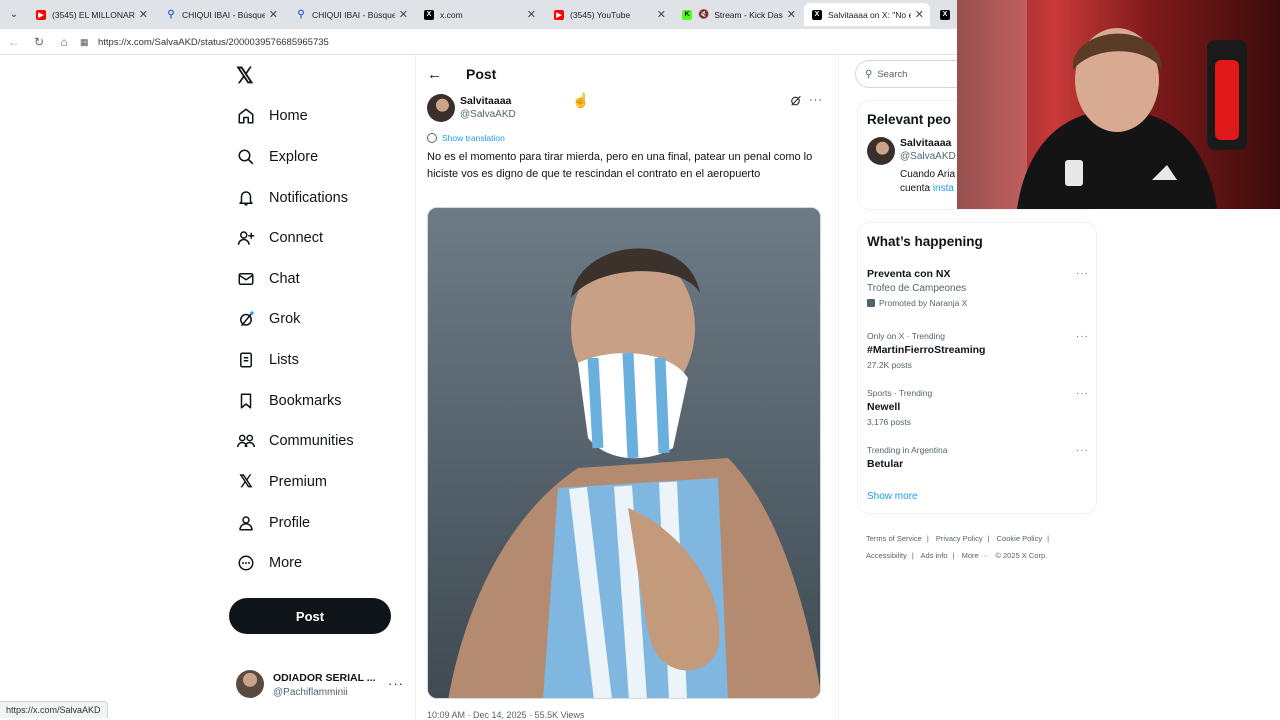 The width and height of the screenshot is (1280, 720). What do you see at coordinates (600, 14) in the screenshot?
I see `tab-title: (3545) YouTube` at bounding box center [600, 14].